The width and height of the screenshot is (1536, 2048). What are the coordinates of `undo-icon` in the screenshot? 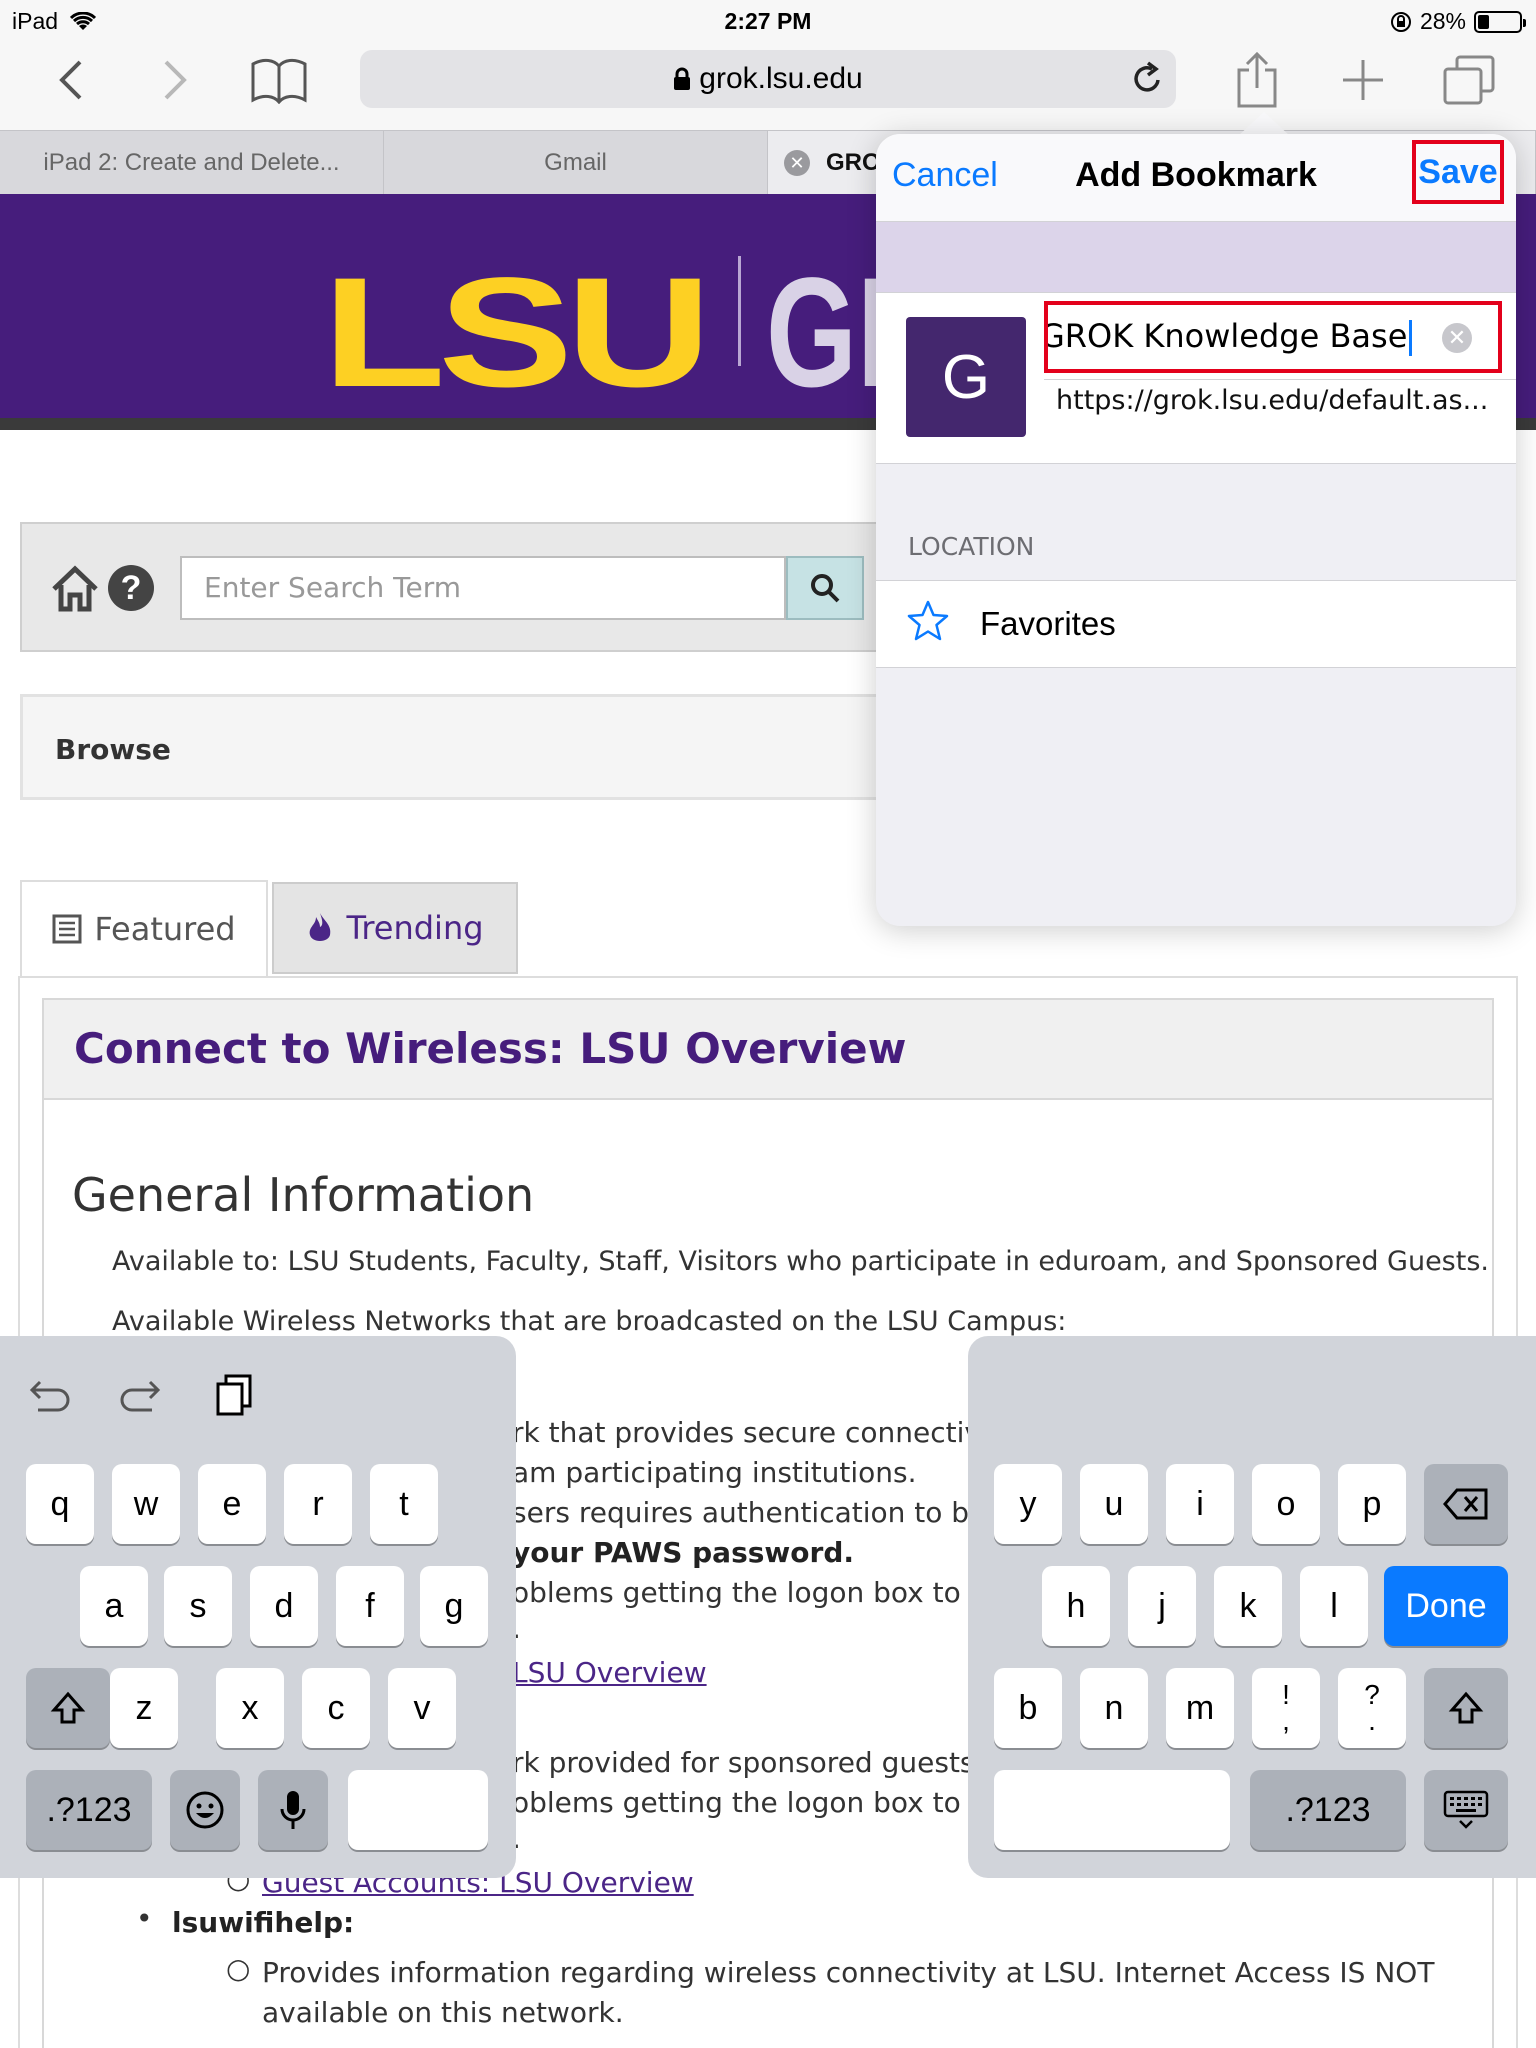 It's located at (49, 1396).